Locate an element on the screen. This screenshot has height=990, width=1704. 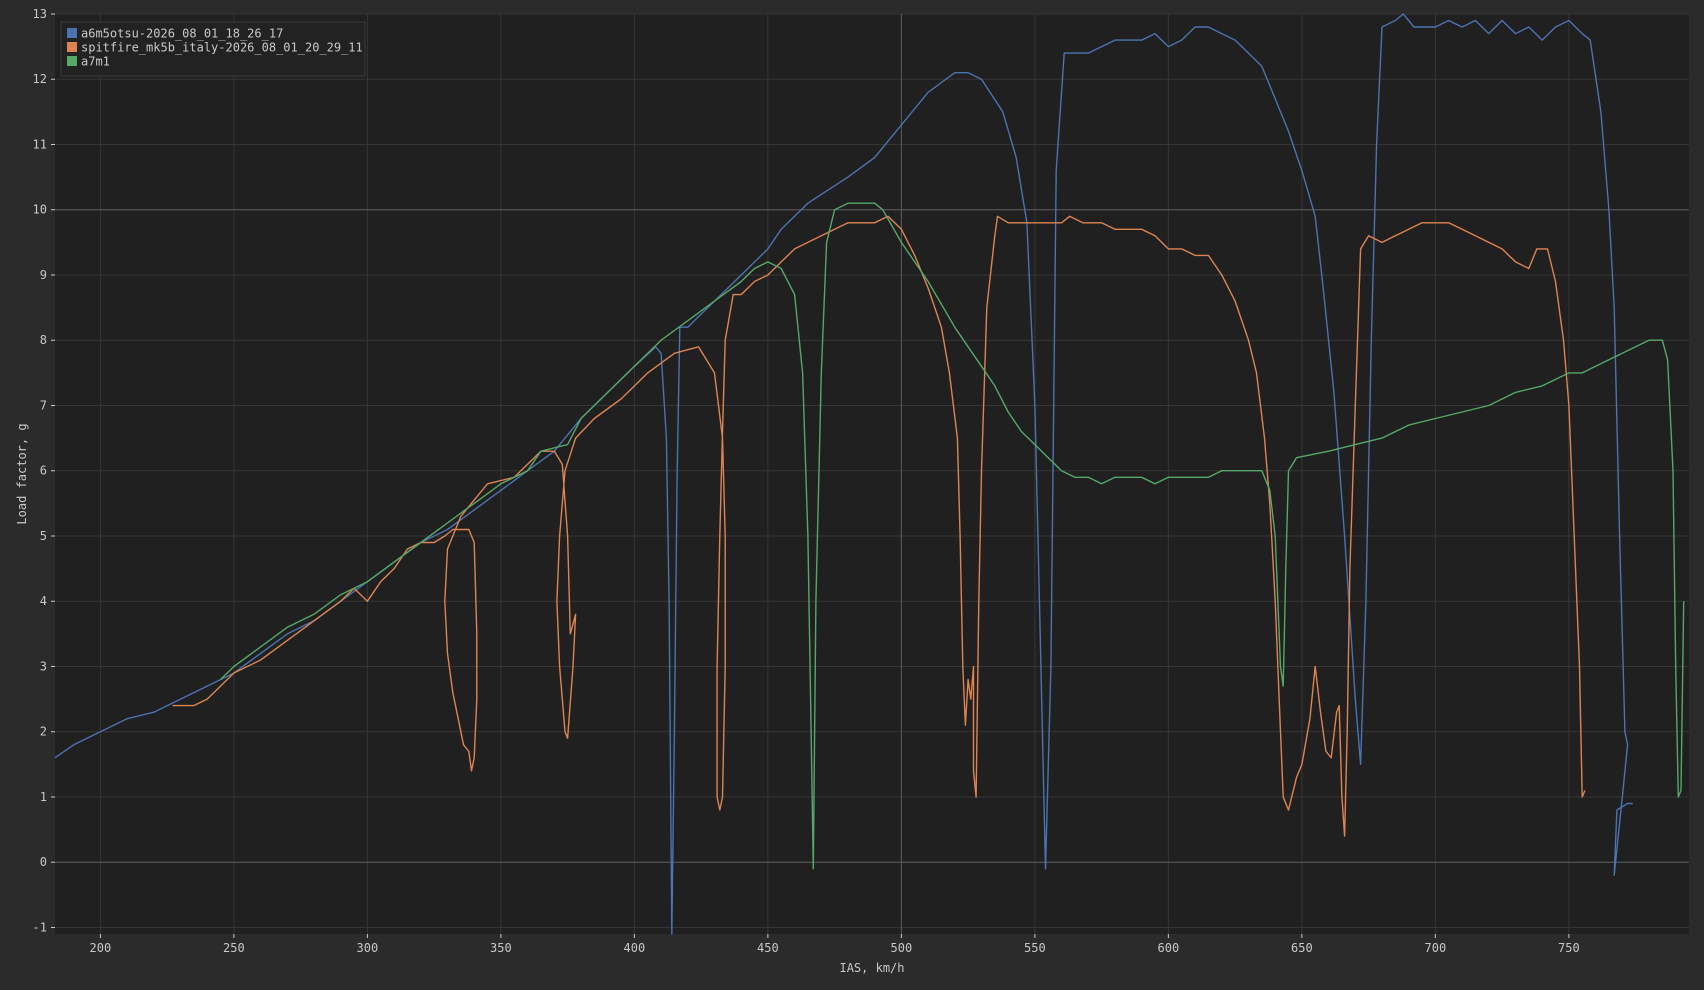
x-tick-label: 350 is located at coordinates (501, 948).